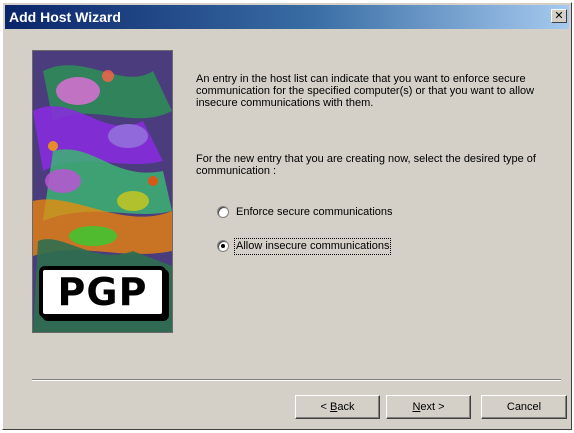  What do you see at coordinates (65, 17) in the screenshot?
I see `window-title: Add Host Wizard` at bounding box center [65, 17].